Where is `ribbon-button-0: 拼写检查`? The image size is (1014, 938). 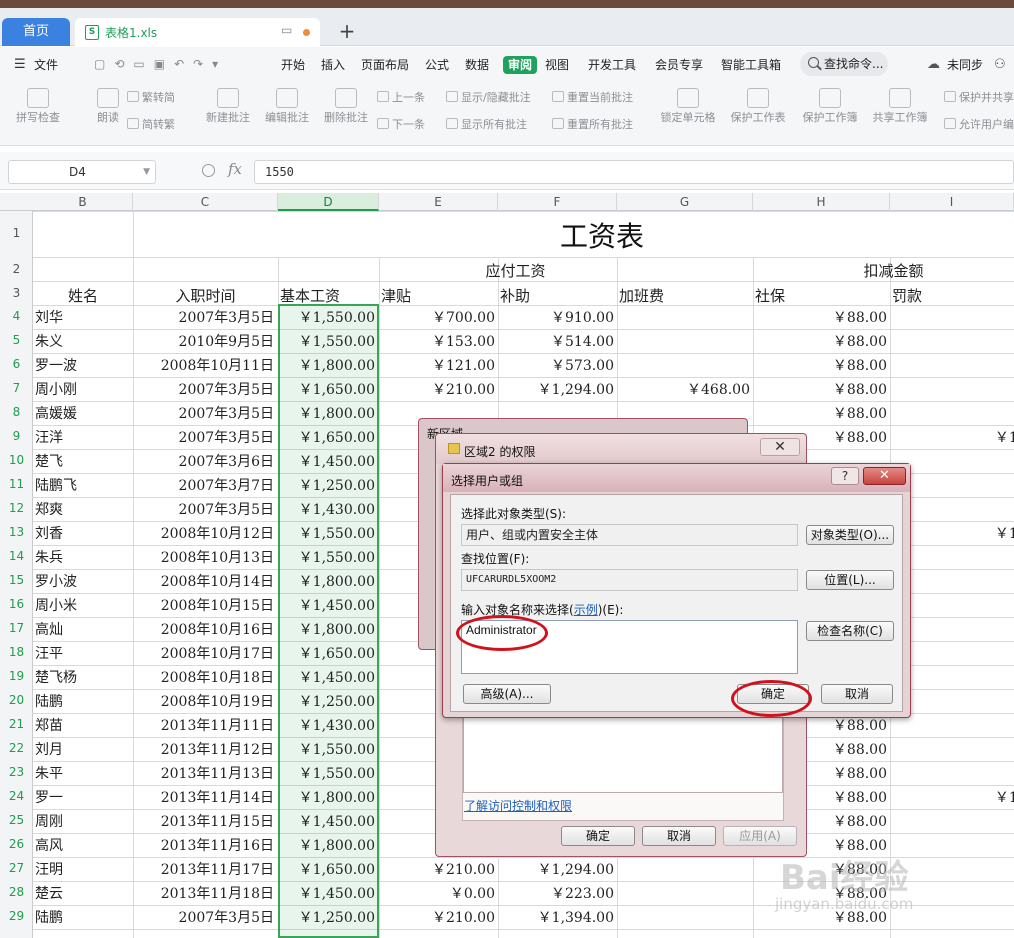 ribbon-button-0: 拼写检查 is located at coordinates (38, 106).